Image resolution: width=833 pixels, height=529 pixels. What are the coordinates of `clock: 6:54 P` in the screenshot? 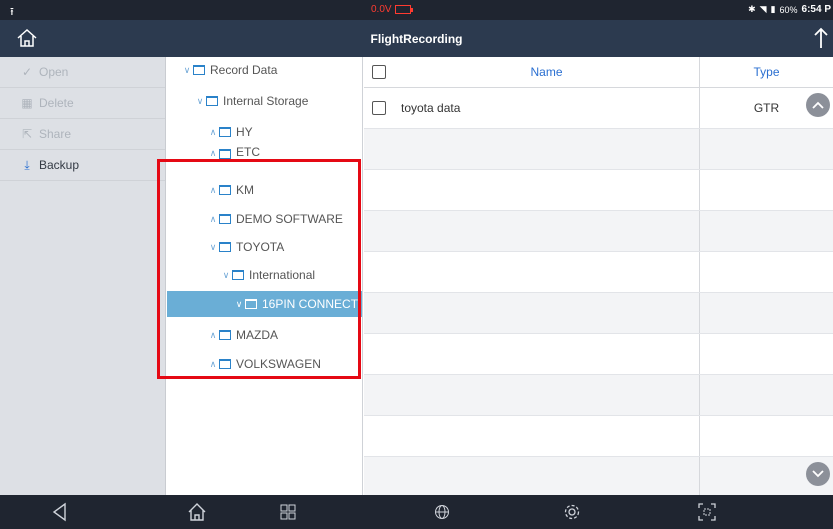 It's located at (816, 9).